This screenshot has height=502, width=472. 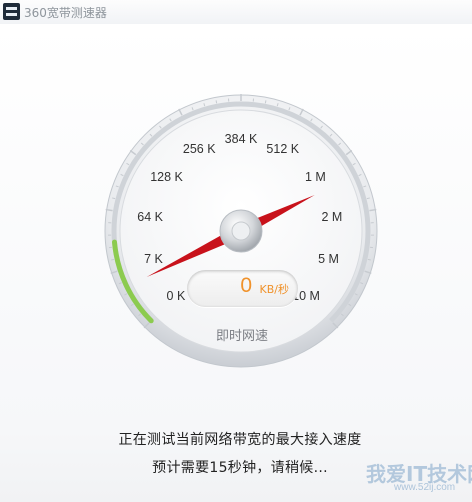 What do you see at coordinates (328, 259) in the screenshot?
I see `gauge-label: 5 M` at bounding box center [328, 259].